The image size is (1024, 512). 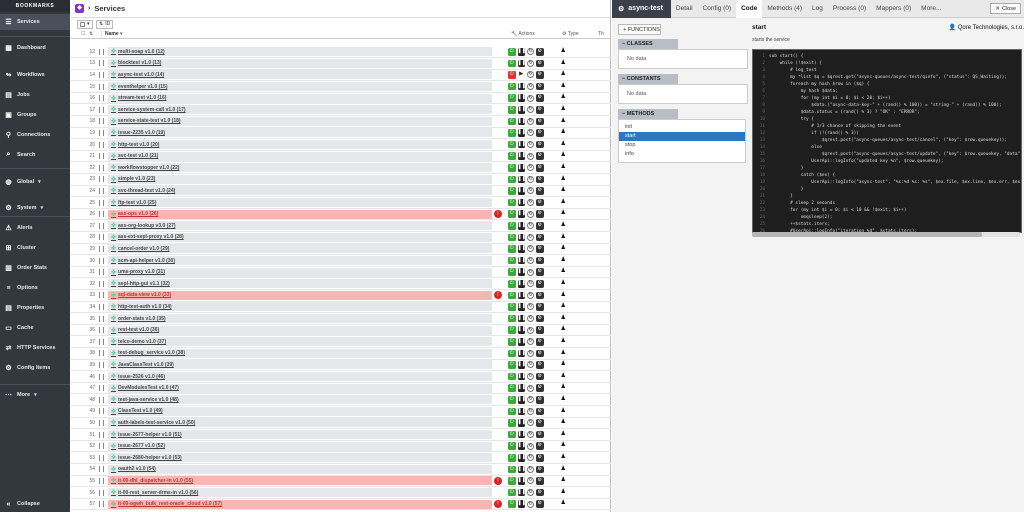 I want to click on service-name-link: ✜ telco-demo v1.0 (37), so click(x=300, y=342).